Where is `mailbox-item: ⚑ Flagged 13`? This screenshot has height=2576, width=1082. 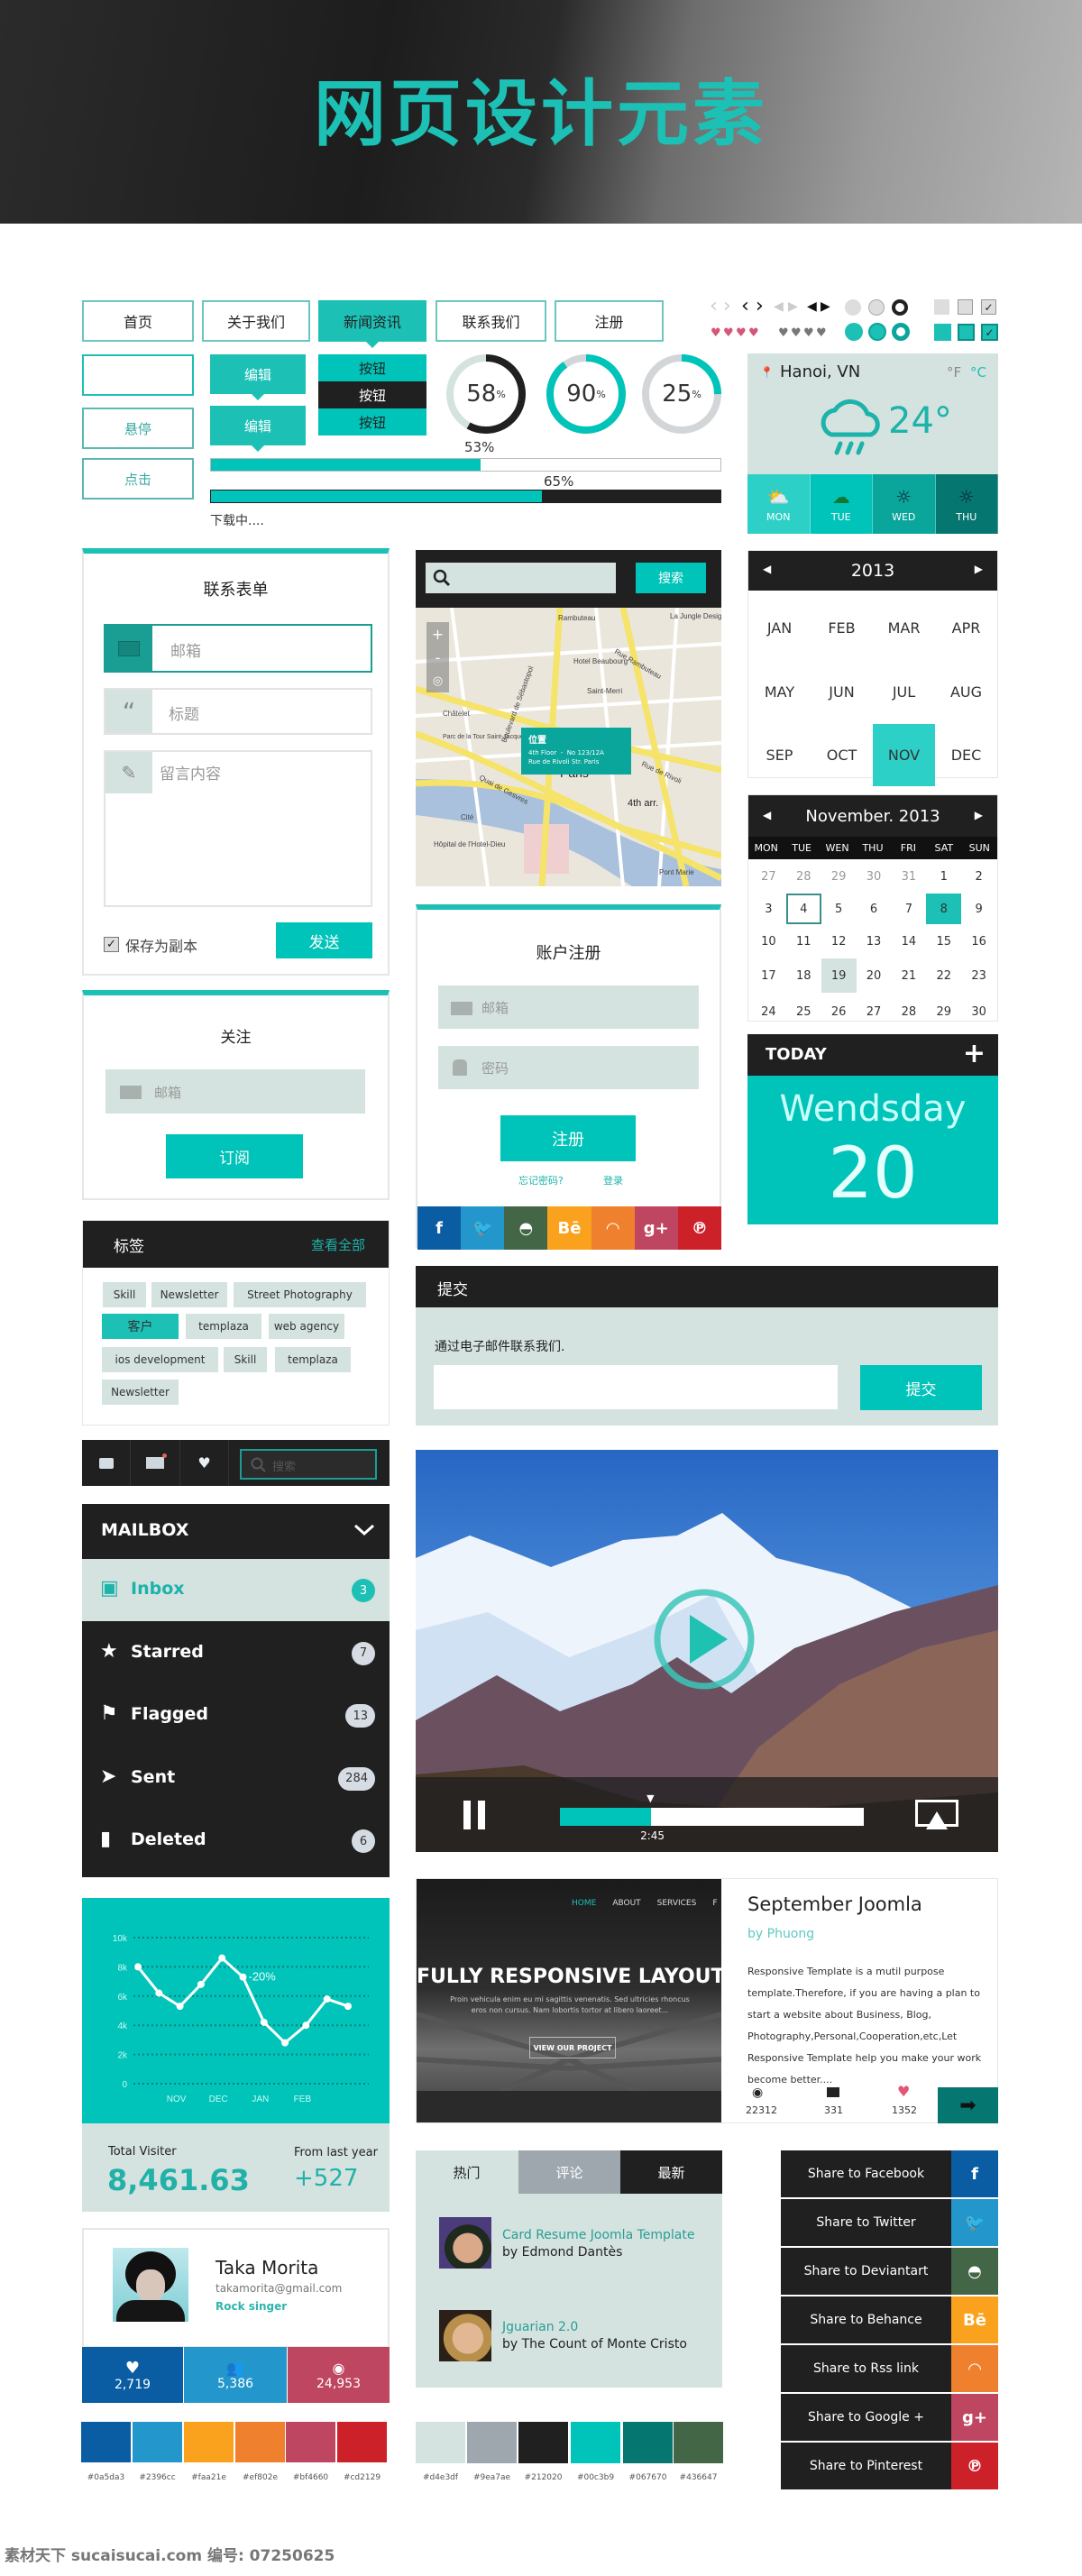
mailbox-item: ⚑ Flagged 13 is located at coordinates (236, 1715).